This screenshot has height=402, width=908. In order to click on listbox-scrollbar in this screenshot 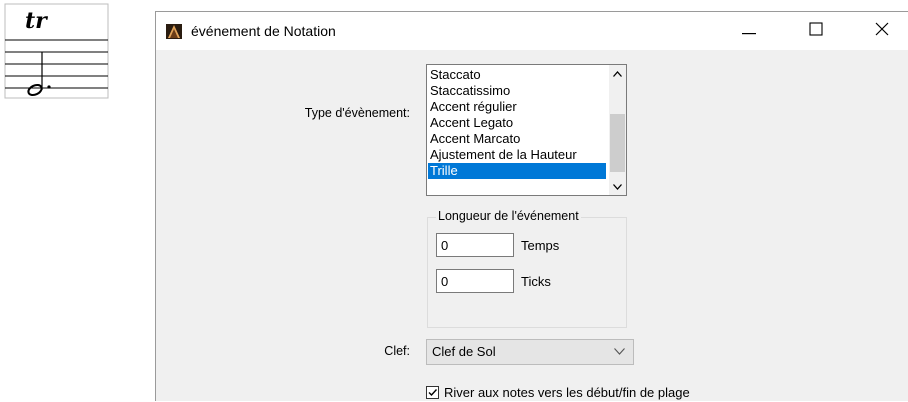, I will do `click(617, 130)`.